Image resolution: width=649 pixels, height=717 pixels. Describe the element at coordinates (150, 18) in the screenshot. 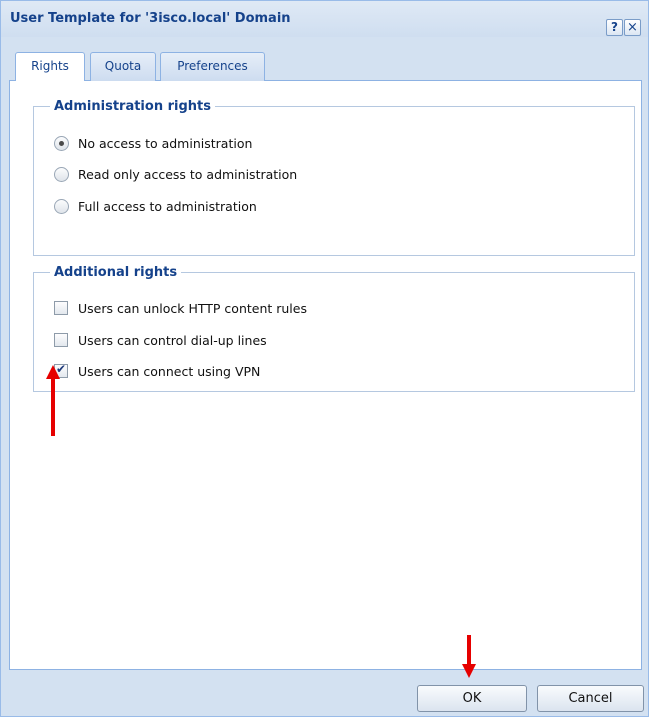

I see `dialog-title: User Template for '3isco.local' Domain` at that location.